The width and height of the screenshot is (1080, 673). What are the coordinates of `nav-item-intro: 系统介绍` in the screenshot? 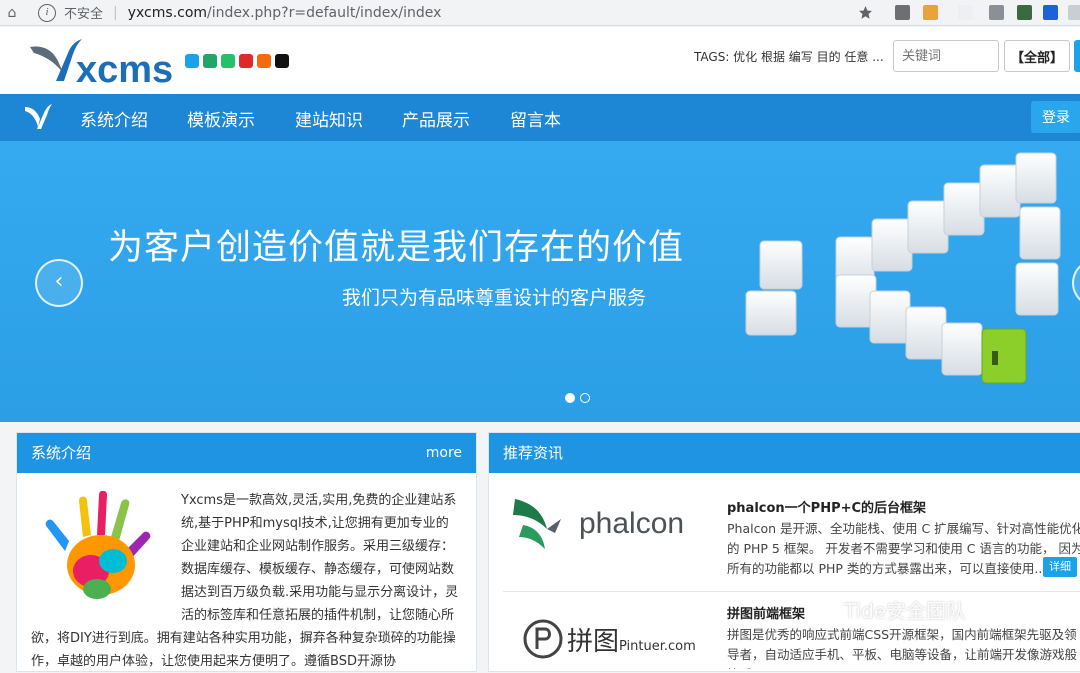 It's located at (114, 118).